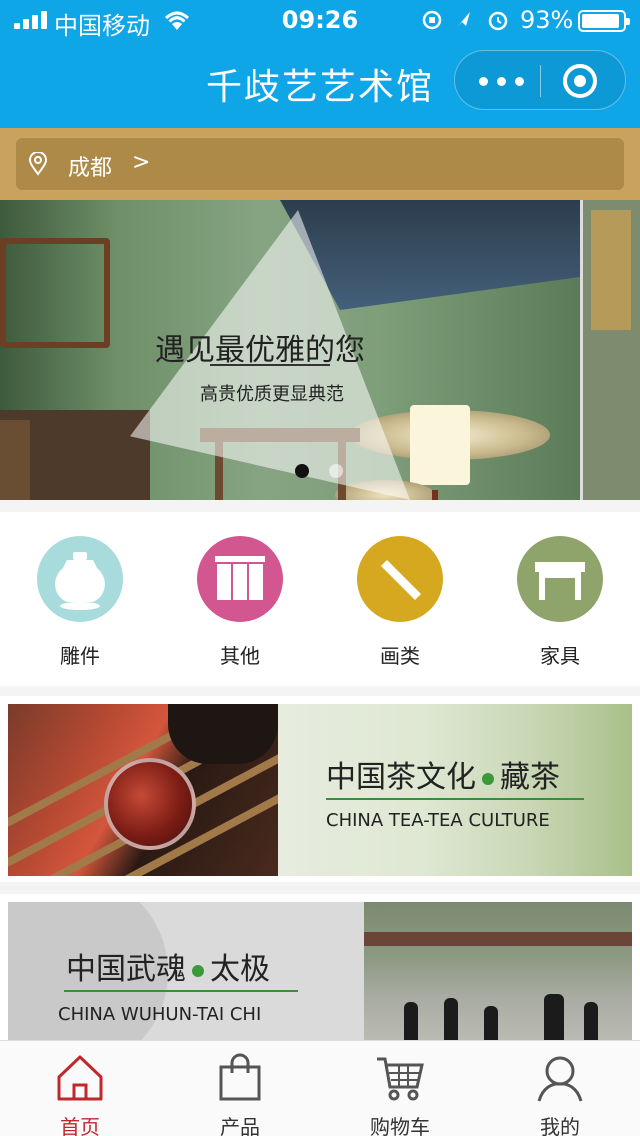 This screenshot has width=640, height=1136. Describe the element at coordinates (55, 293) in the screenshot. I see `wall-decoration` at that location.